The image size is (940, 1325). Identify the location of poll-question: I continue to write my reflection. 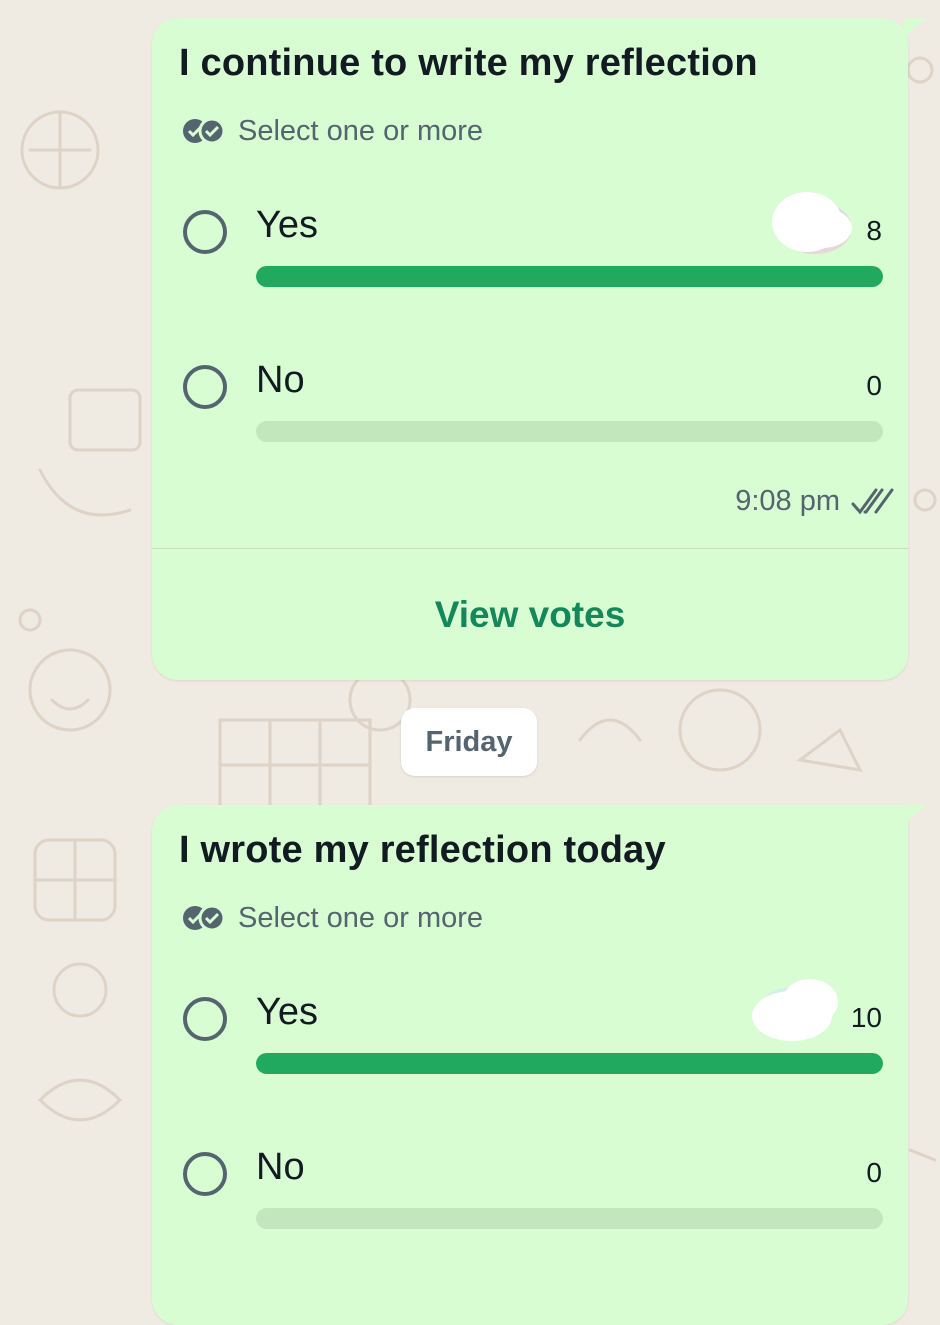
(468, 63).